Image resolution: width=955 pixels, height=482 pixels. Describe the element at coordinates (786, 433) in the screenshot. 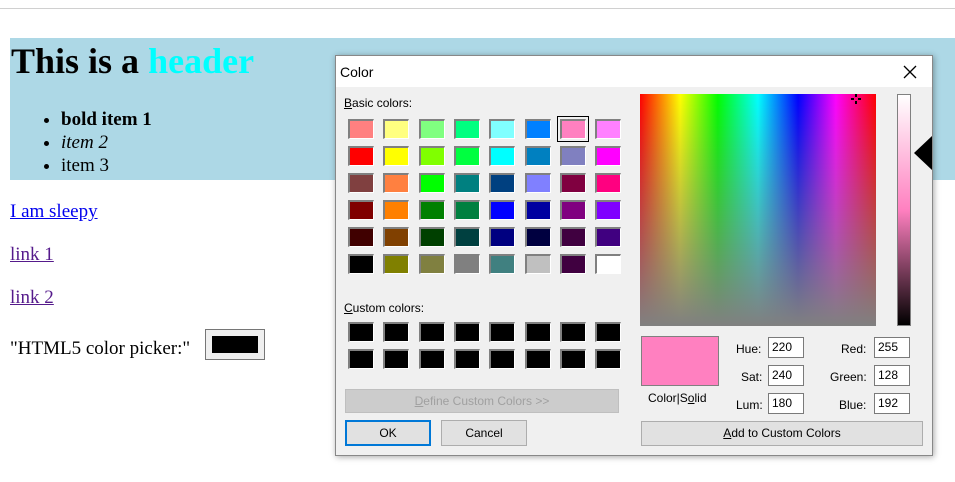

I see `add-custom-label-rest: dd to Custom Colors` at that location.